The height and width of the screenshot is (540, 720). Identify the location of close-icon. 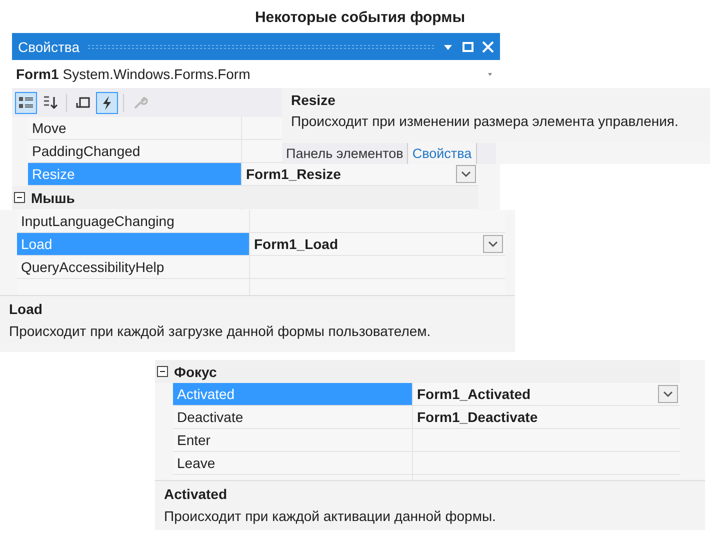
(488, 46).